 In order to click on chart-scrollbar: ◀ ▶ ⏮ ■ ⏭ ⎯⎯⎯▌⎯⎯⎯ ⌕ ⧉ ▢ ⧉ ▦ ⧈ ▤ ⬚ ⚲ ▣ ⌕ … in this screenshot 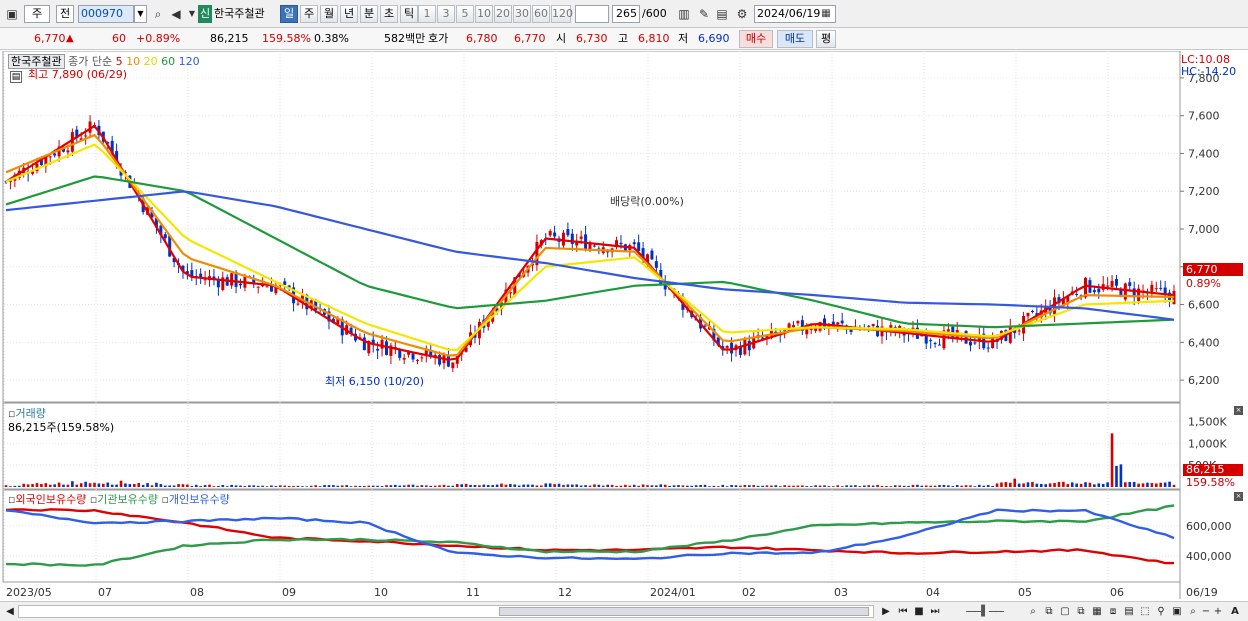, I will do `click(624, 611)`.